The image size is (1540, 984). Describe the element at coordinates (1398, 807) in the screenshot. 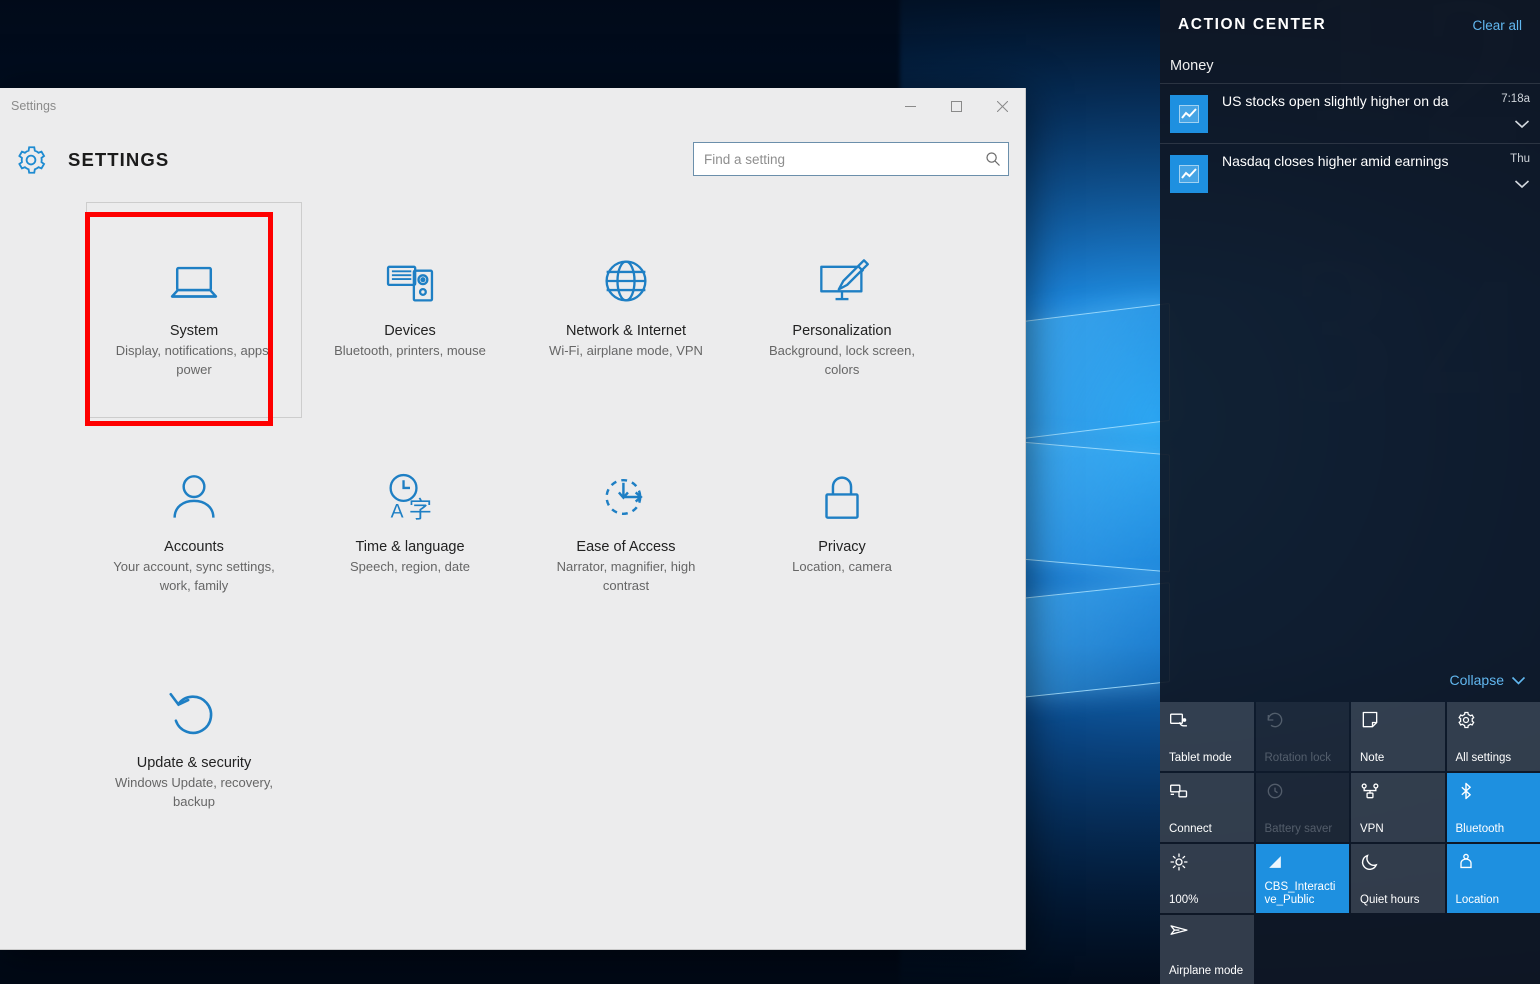

I see `quick-action-vpn: VPN` at that location.